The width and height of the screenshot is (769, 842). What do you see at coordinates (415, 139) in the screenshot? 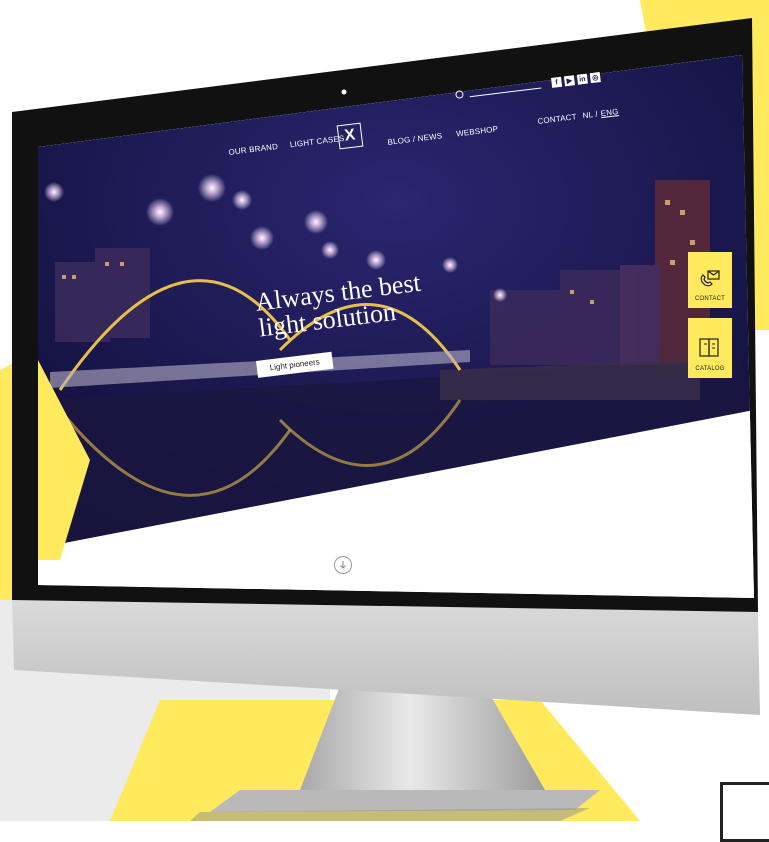
I see `nav-blog-news: BLOG / NEWS` at bounding box center [415, 139].